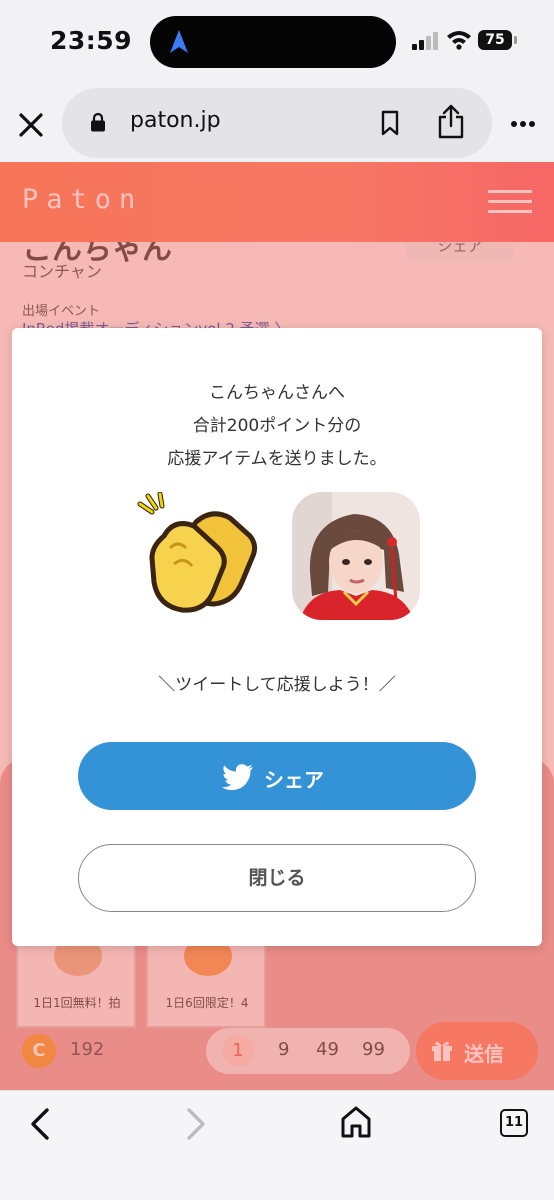 The image size is (554, 1200). I want to click on share-icon, so click(451, 122).